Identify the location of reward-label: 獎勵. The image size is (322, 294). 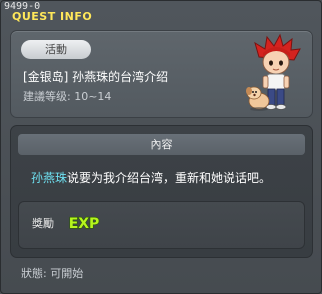
(43, 223).